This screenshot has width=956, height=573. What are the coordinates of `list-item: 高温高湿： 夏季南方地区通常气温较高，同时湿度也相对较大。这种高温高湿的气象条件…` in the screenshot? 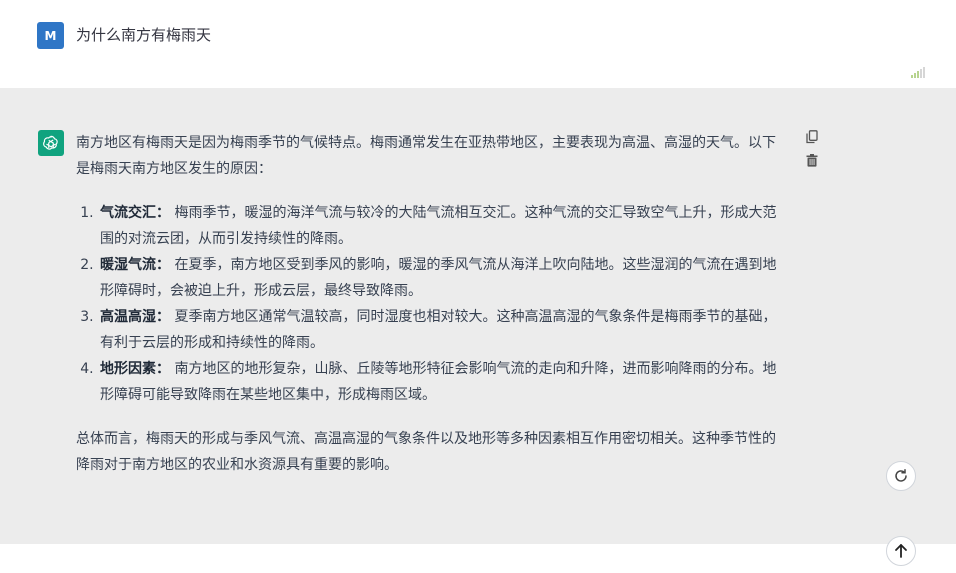 It's located at (443, 330).